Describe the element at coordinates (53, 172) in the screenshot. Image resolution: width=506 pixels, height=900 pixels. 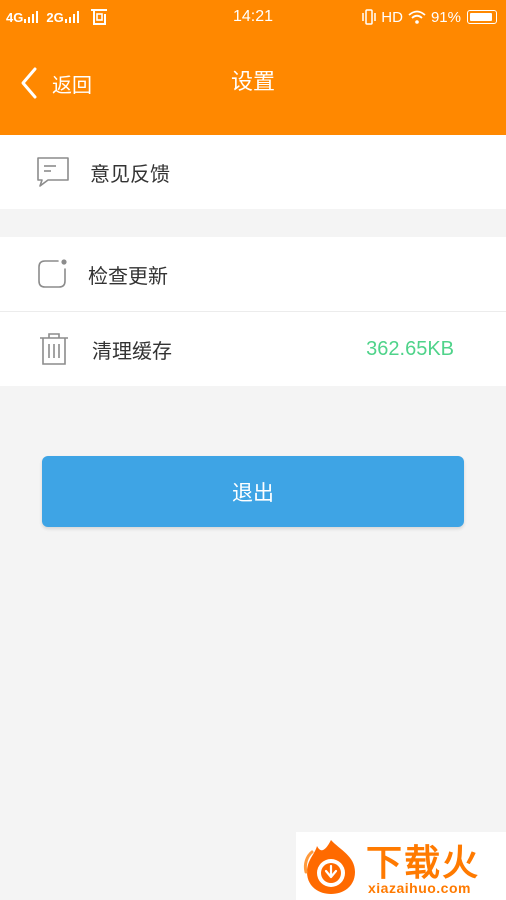
I see `feedback-icon` at that location.